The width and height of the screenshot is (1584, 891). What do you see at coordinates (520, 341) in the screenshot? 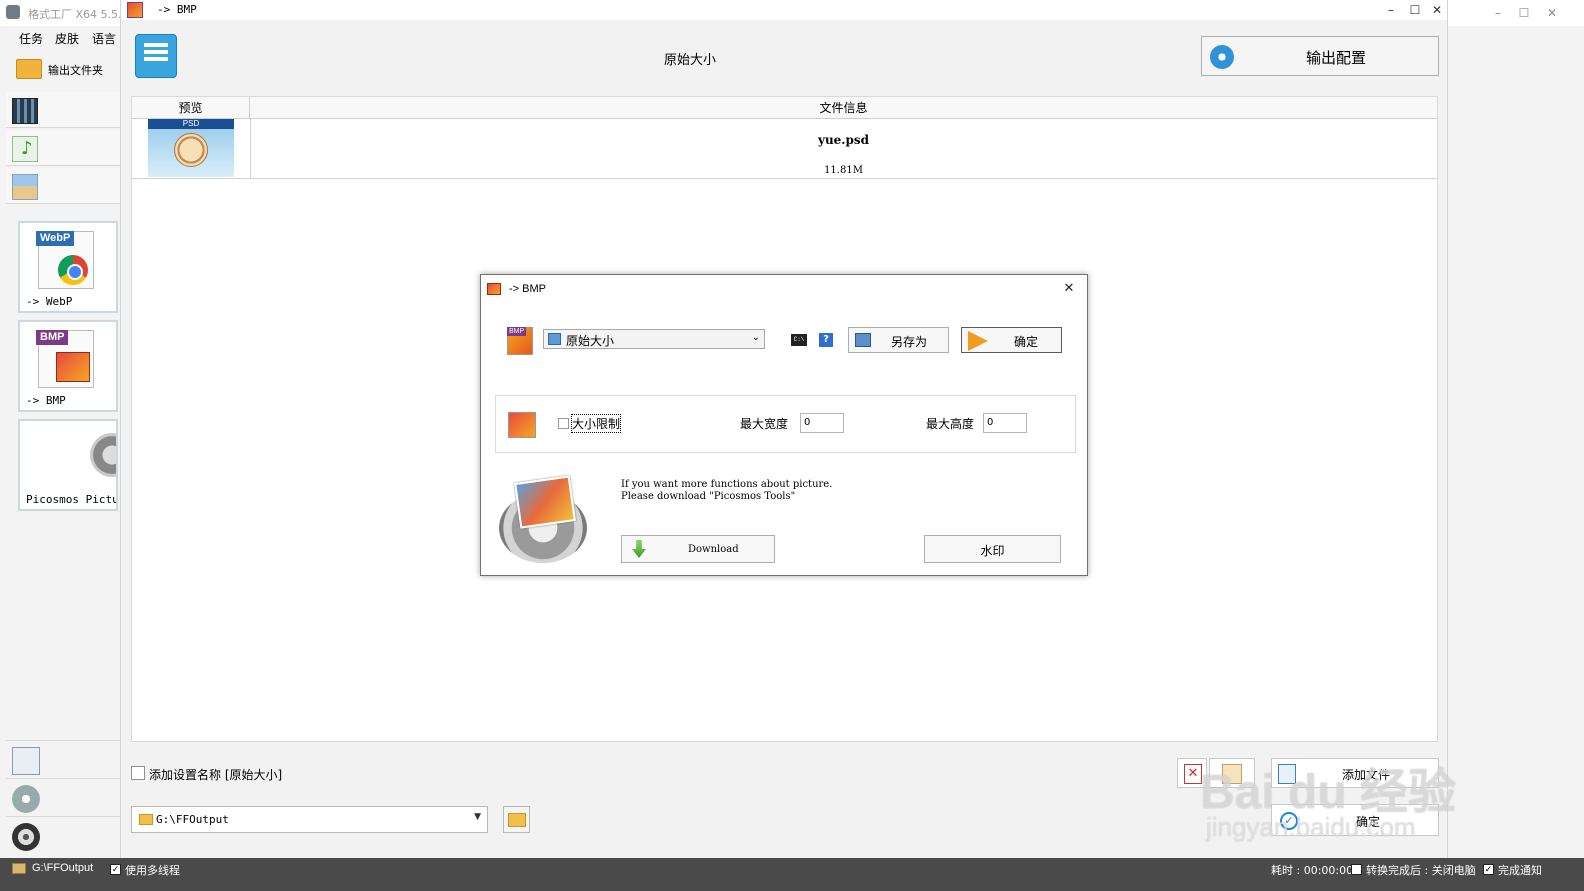
I see `bmp-format-icon: BMP` at bounding box center [520, 341].